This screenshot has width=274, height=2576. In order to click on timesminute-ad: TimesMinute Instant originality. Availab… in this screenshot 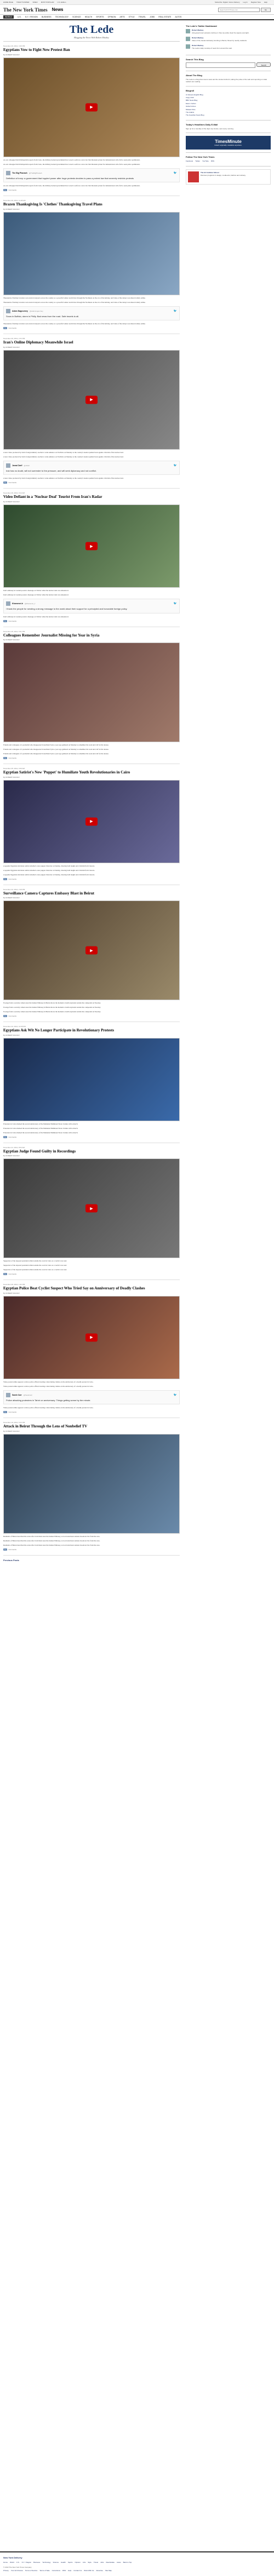, I will do `click(229, 143)`.